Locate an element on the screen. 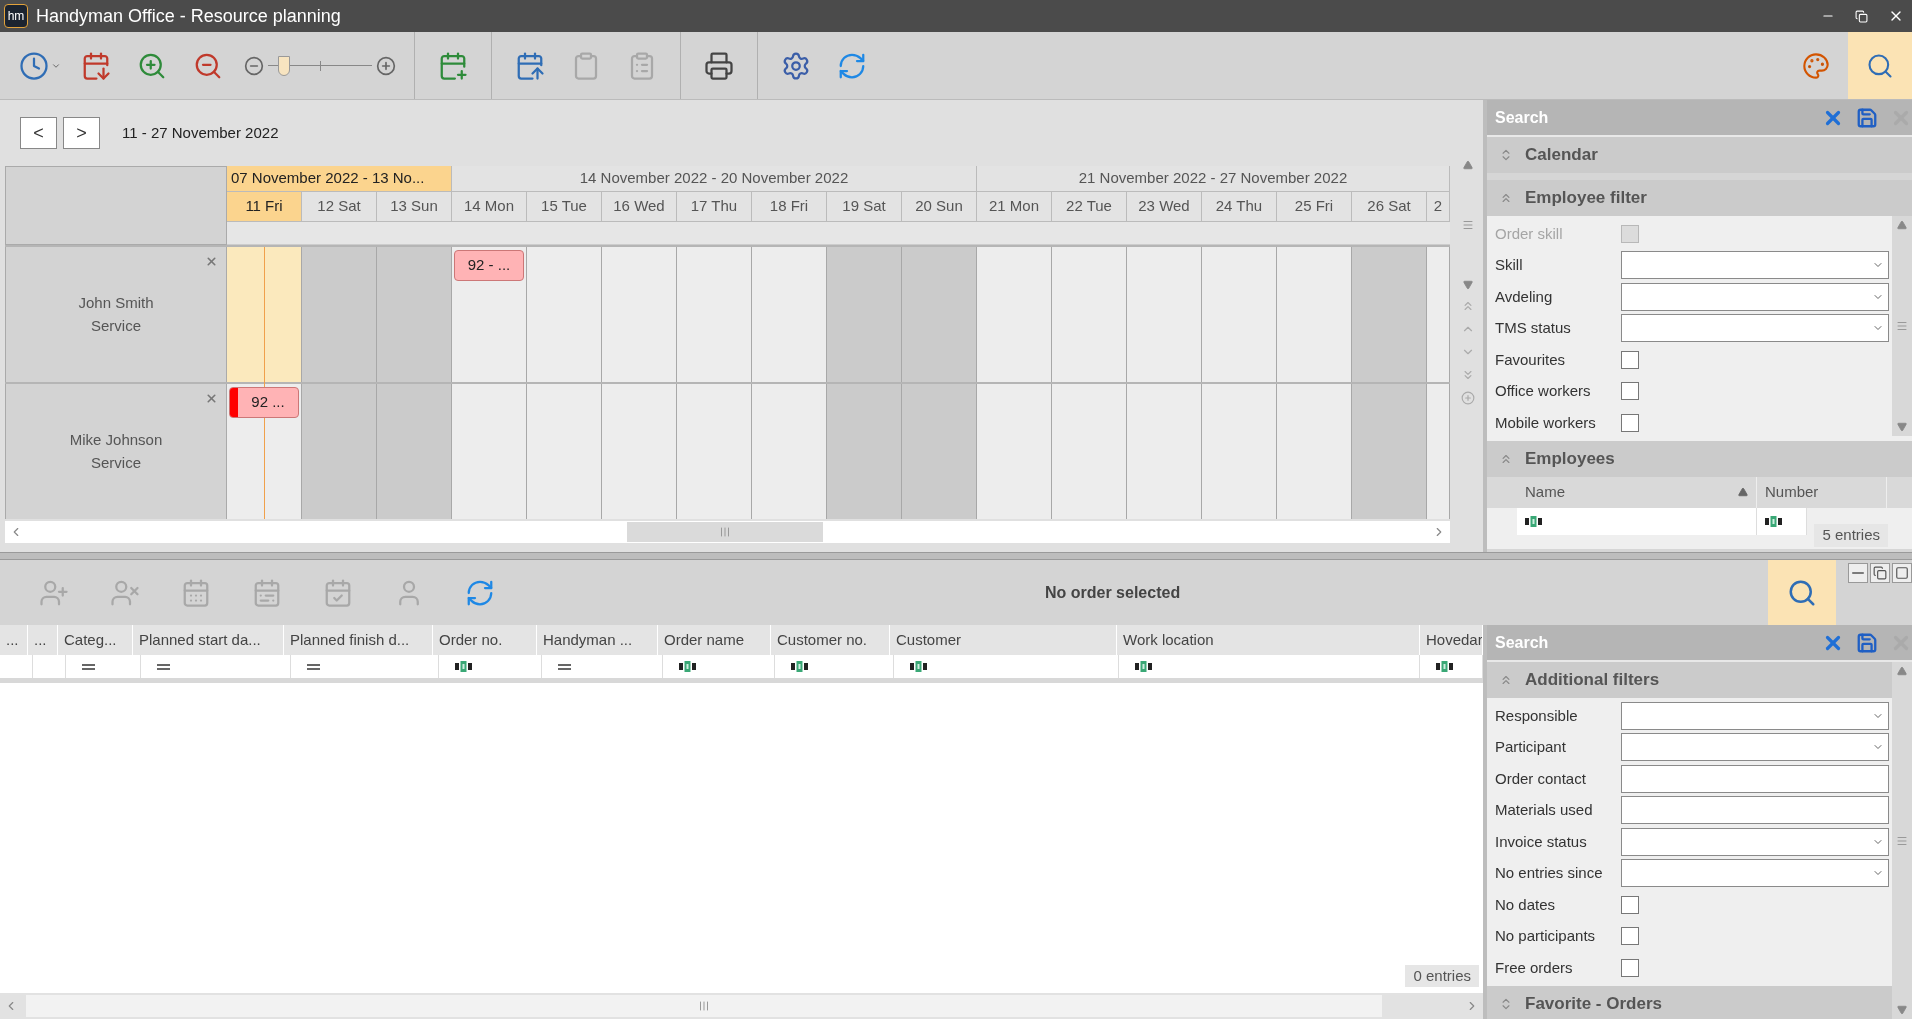 The width and height of the screenshot is (1912, 1019). input-field is located at coordinates (1755, 778).